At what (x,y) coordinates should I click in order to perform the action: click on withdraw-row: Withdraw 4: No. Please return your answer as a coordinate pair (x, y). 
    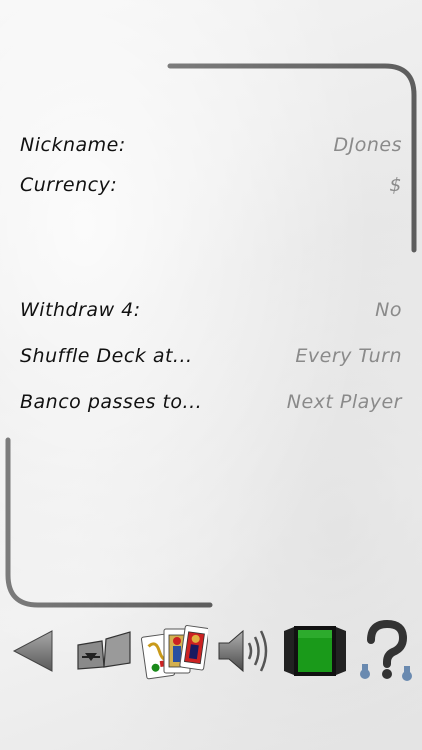
    Looking at the image, I should click on (211, 310).